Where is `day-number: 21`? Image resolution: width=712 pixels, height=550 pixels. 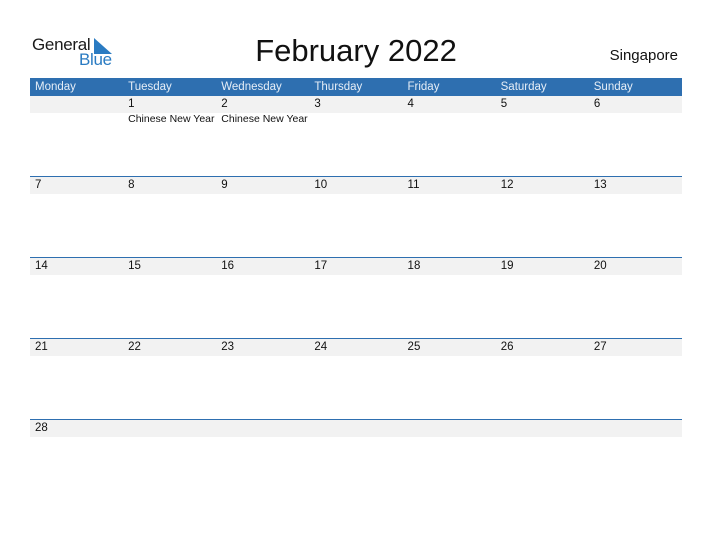
day-number: 21 is located at coordinates (41, 347).